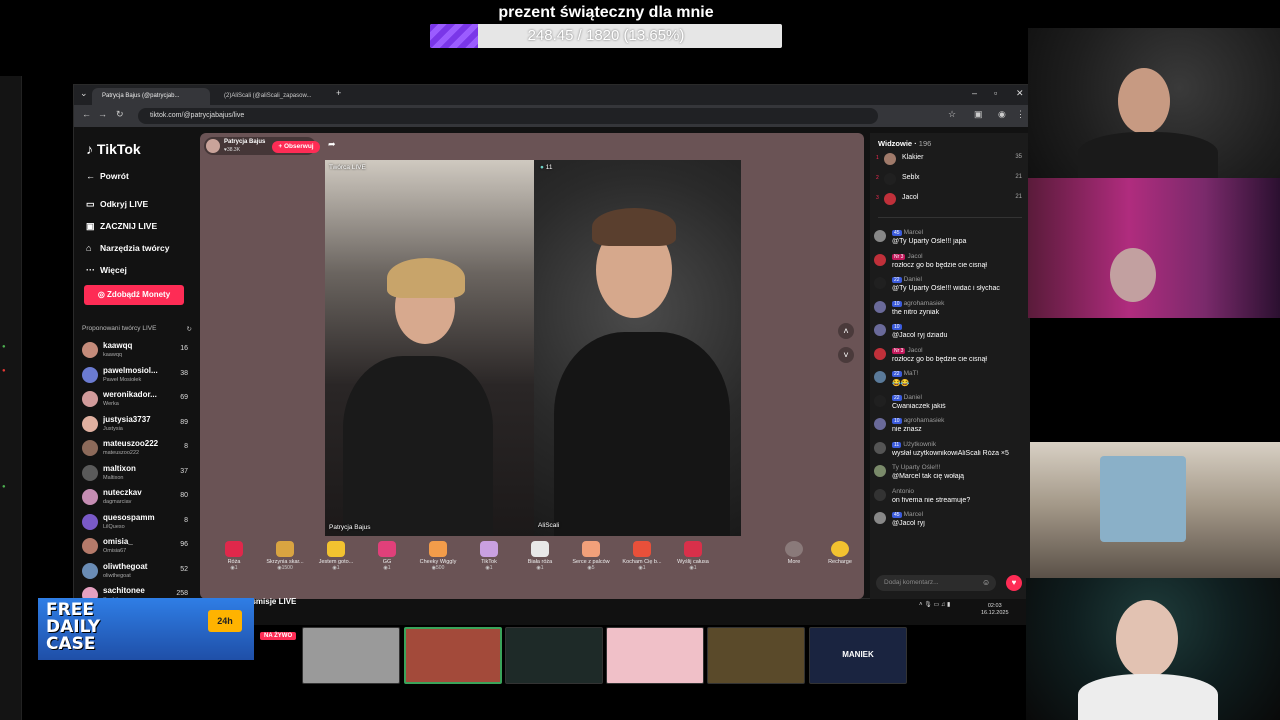  I want to click on gift-heart-icon: ♥, so click(1014, 583).